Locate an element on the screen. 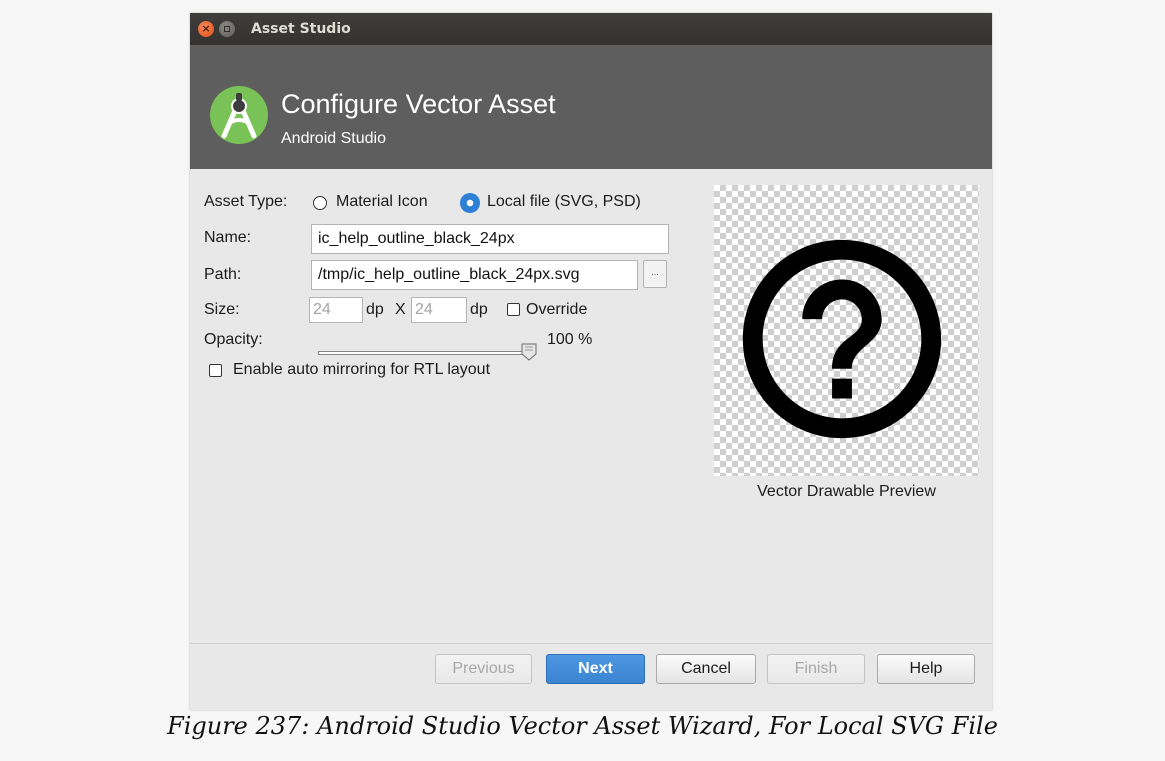  opacity-slider-fill is located at coordinates (423, 353).